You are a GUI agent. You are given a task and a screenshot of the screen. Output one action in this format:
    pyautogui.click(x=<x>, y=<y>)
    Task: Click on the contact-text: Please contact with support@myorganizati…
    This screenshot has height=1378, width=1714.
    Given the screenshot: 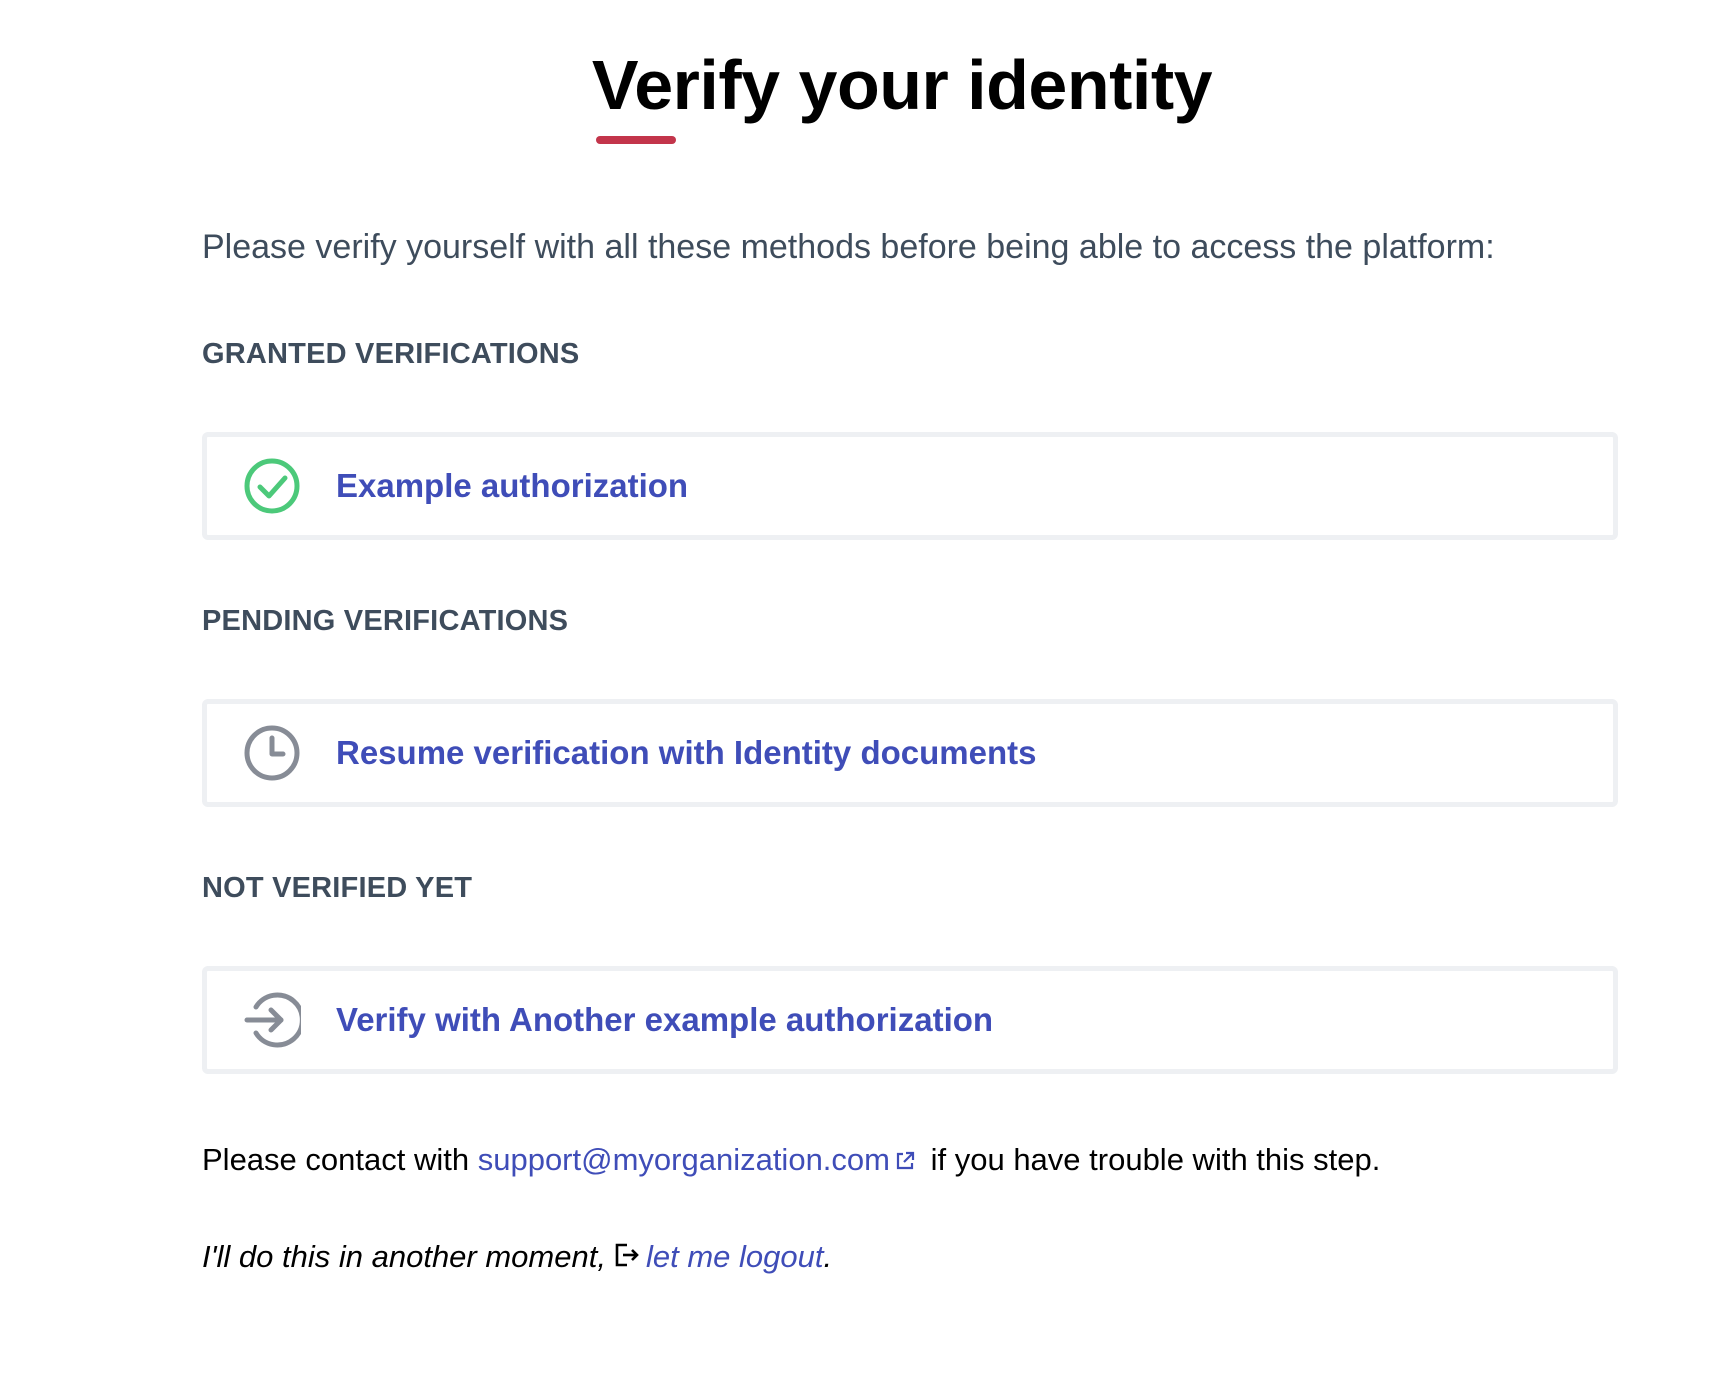 What is the action you would take?
    pyautogui.click(x=910, y=1161)
    